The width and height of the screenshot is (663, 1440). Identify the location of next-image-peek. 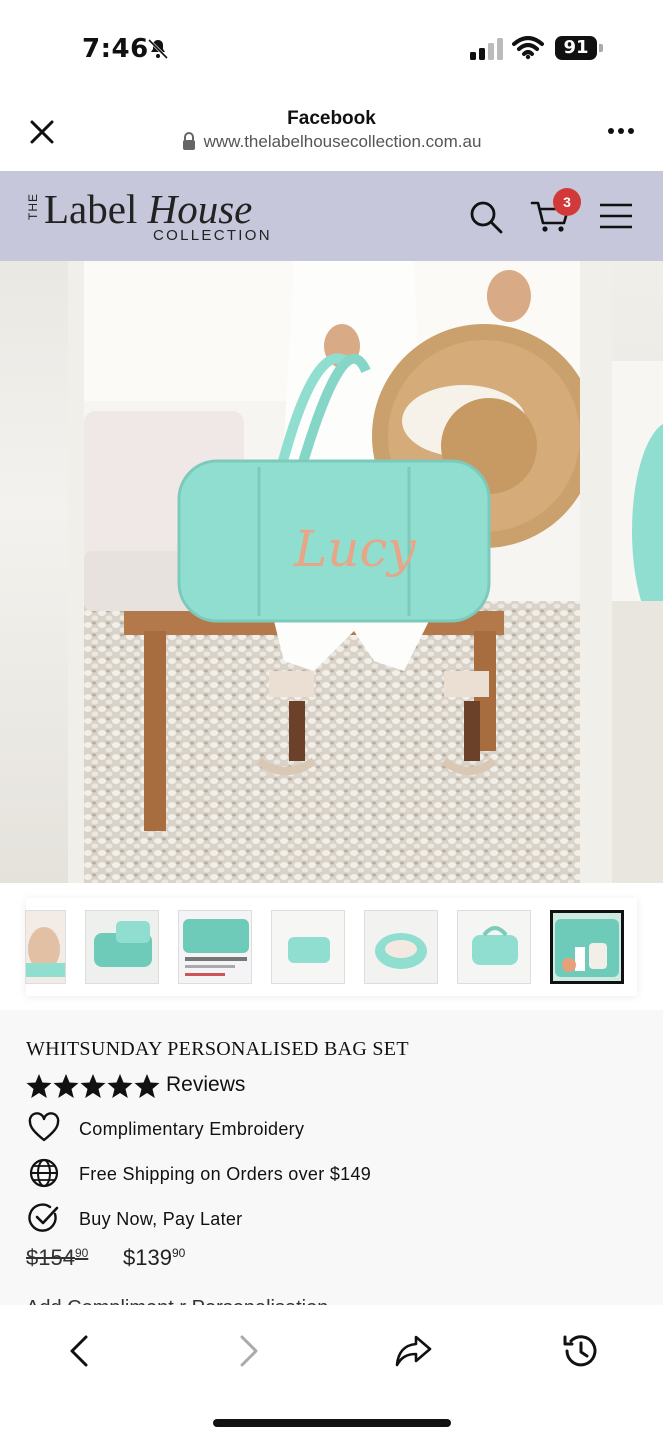
(637, 572).